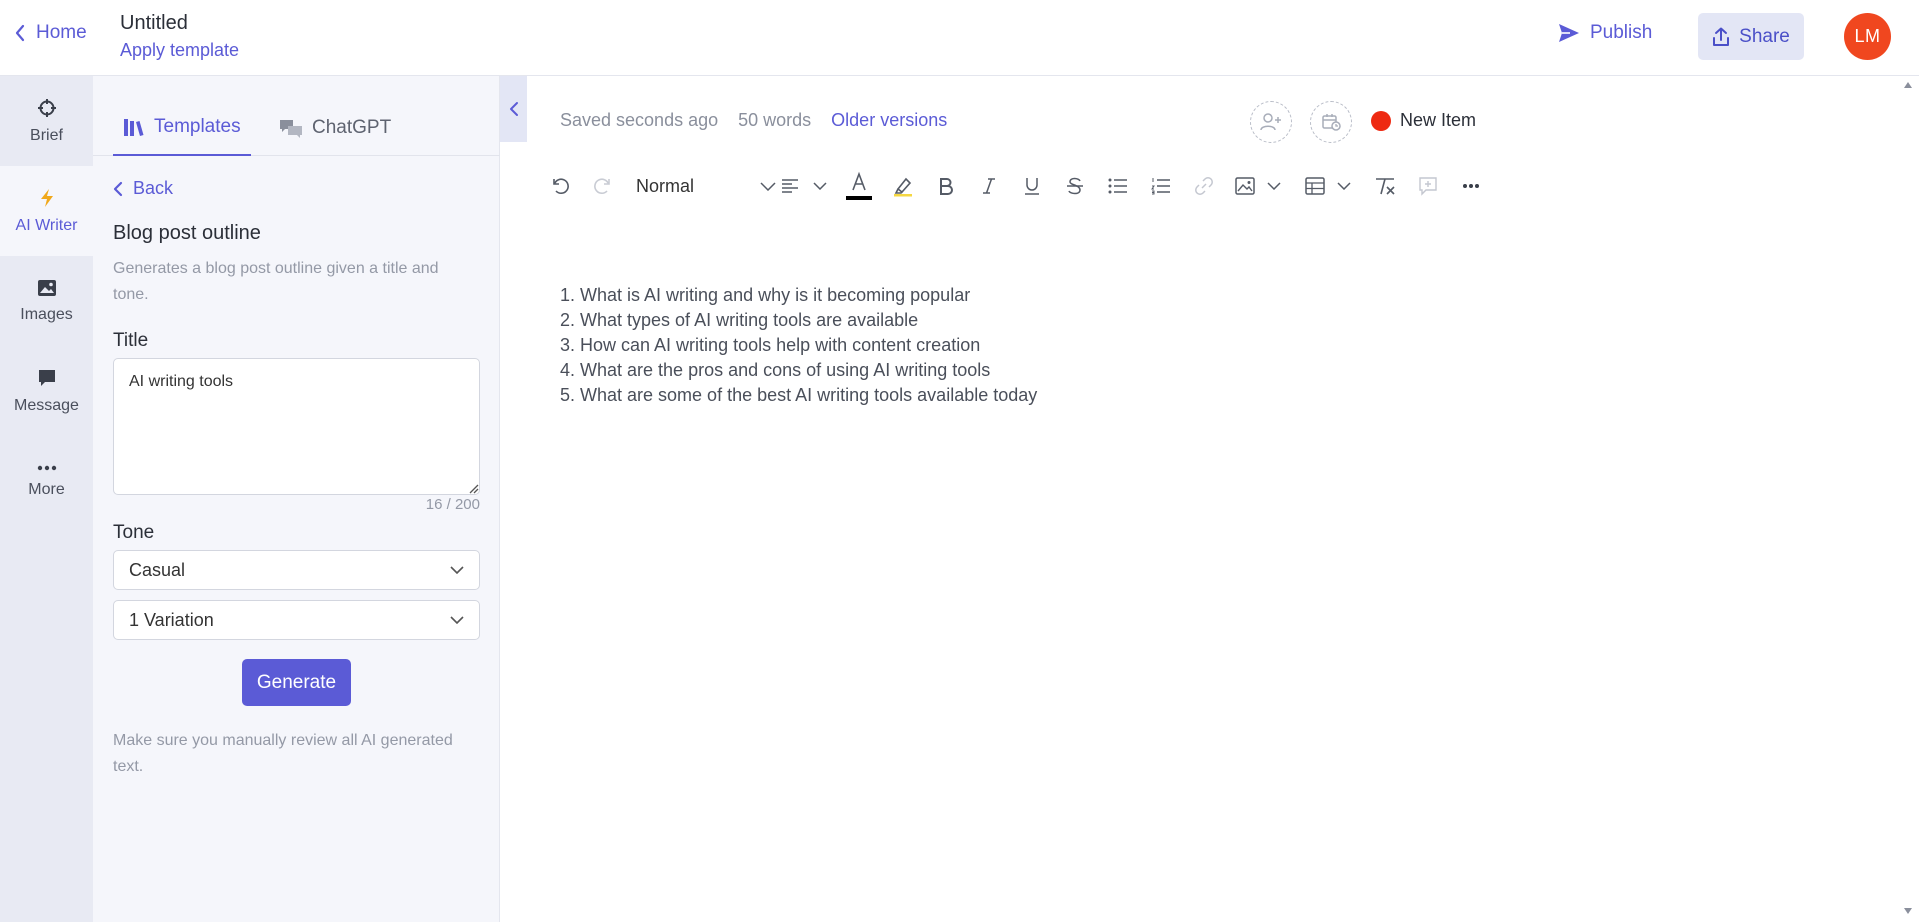 The image size is (1919, 922). I want to click on bold-icon, so click(946, 186).